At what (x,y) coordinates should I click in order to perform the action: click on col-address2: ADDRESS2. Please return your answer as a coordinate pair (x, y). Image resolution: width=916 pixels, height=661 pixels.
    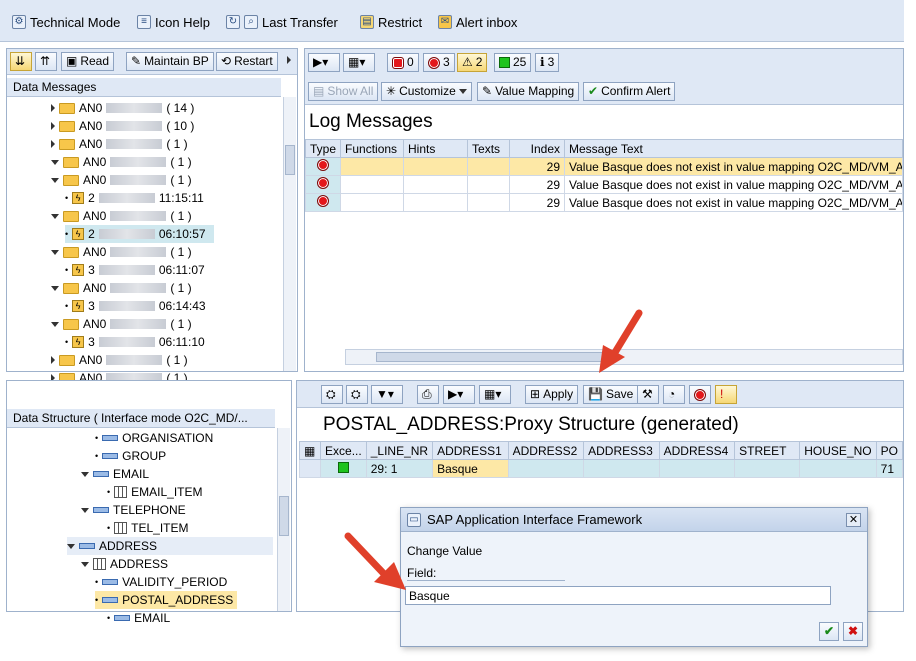
    Looking at the image, I should click on (546, 450).